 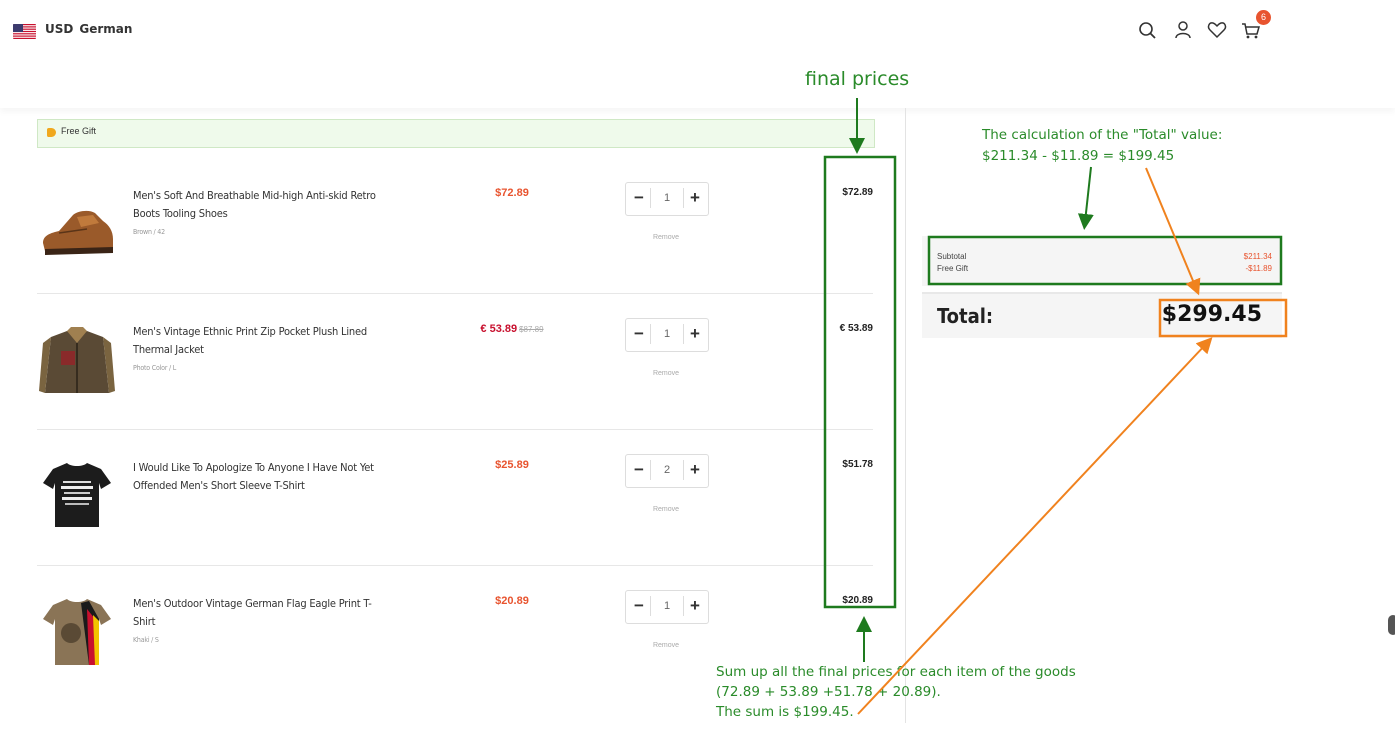 What do you see at coordinates (1078, 156) in the screenshot?
I see `calc-line-2: $211.34 - $11.89 = $199.45` at bounding box center [1078, 156].